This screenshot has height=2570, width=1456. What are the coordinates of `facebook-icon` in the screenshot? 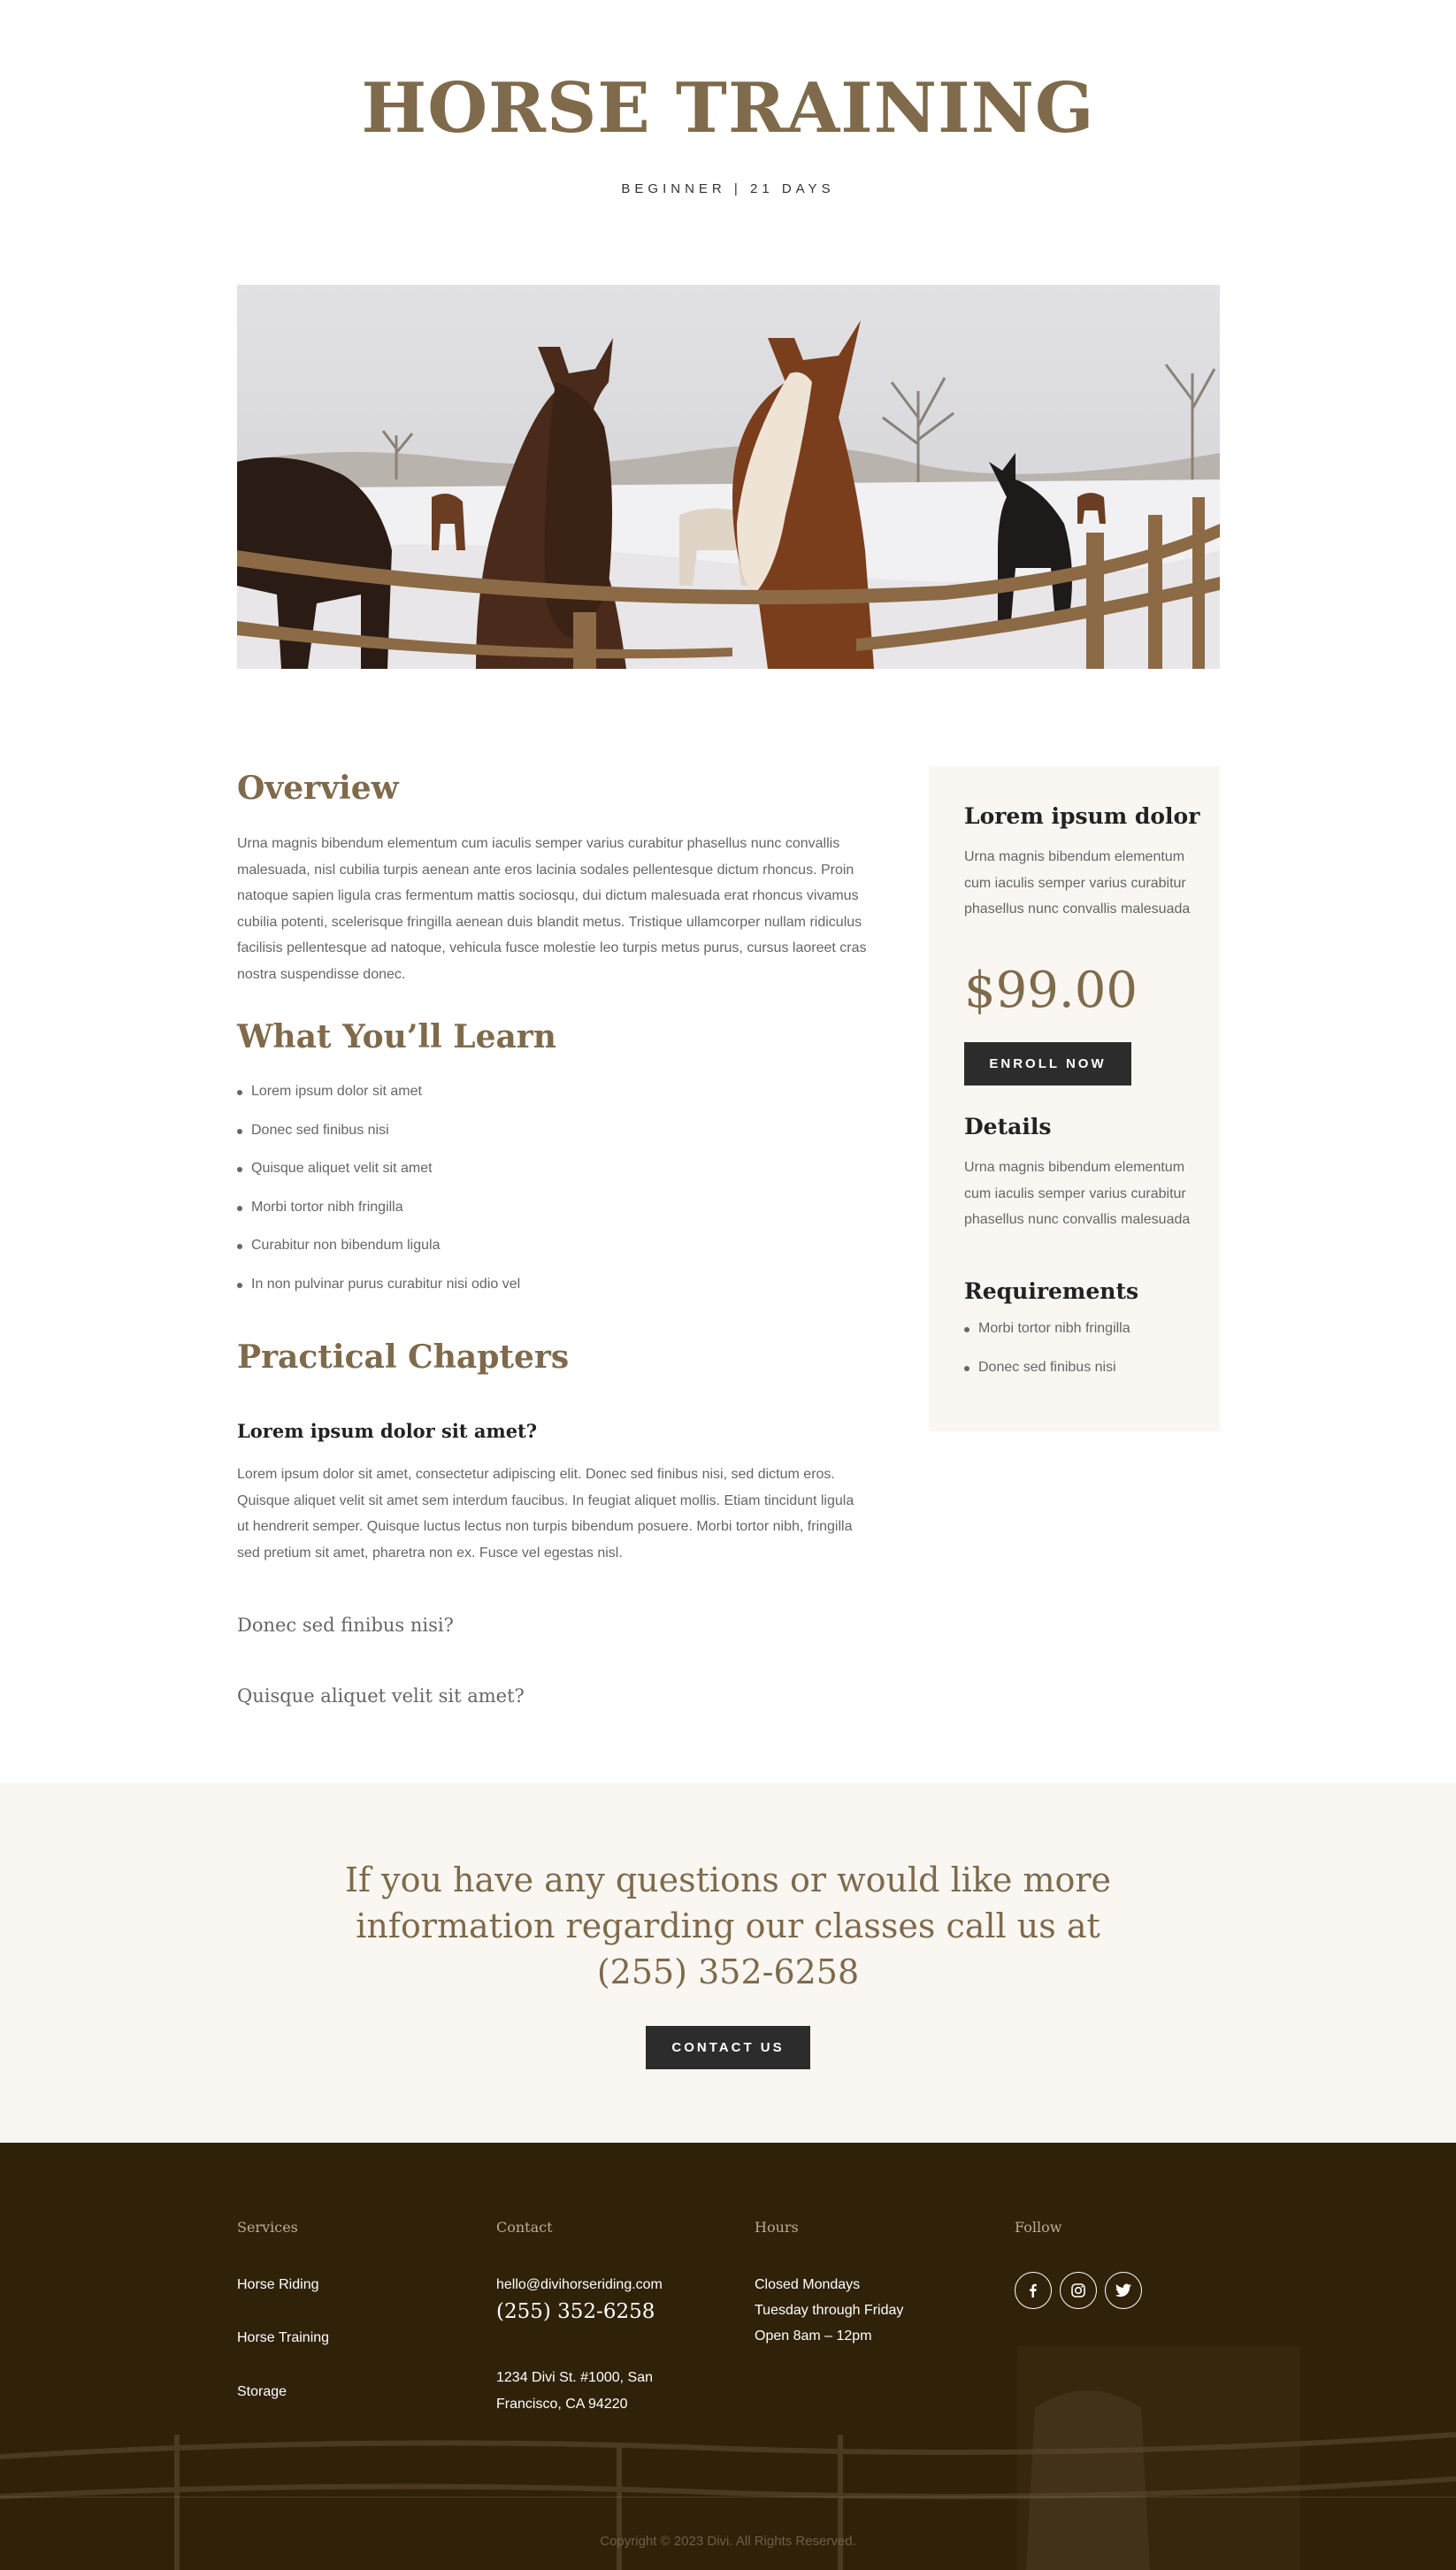 It's located at (1033, 2290).